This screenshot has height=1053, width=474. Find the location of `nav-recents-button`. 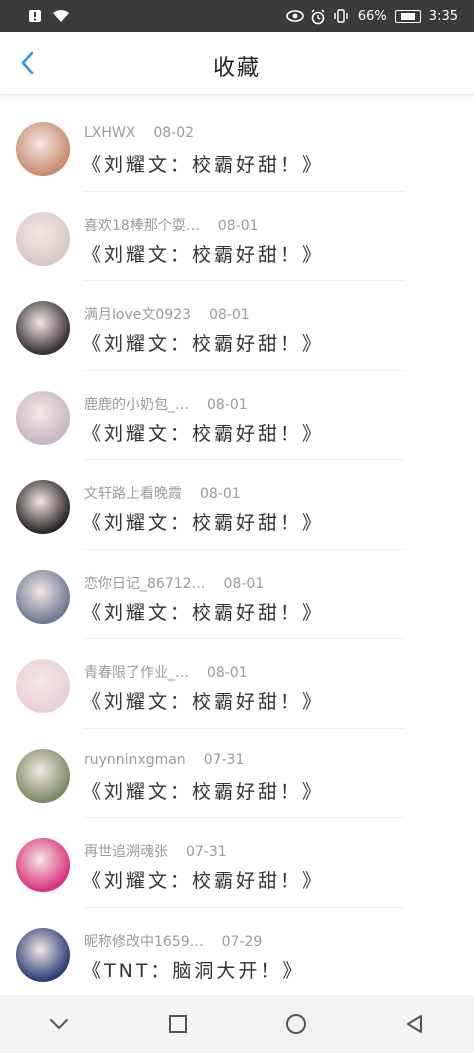

nav-recents-button is located at coordinates (178, 1024).